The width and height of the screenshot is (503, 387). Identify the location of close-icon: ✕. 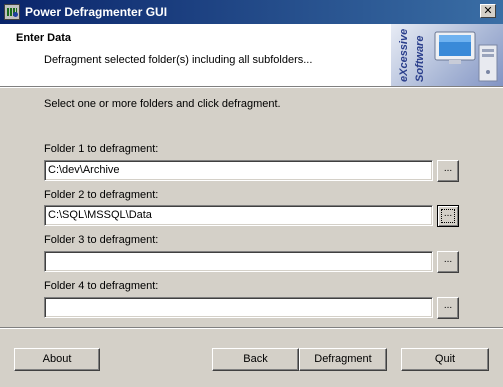
(488, 11).